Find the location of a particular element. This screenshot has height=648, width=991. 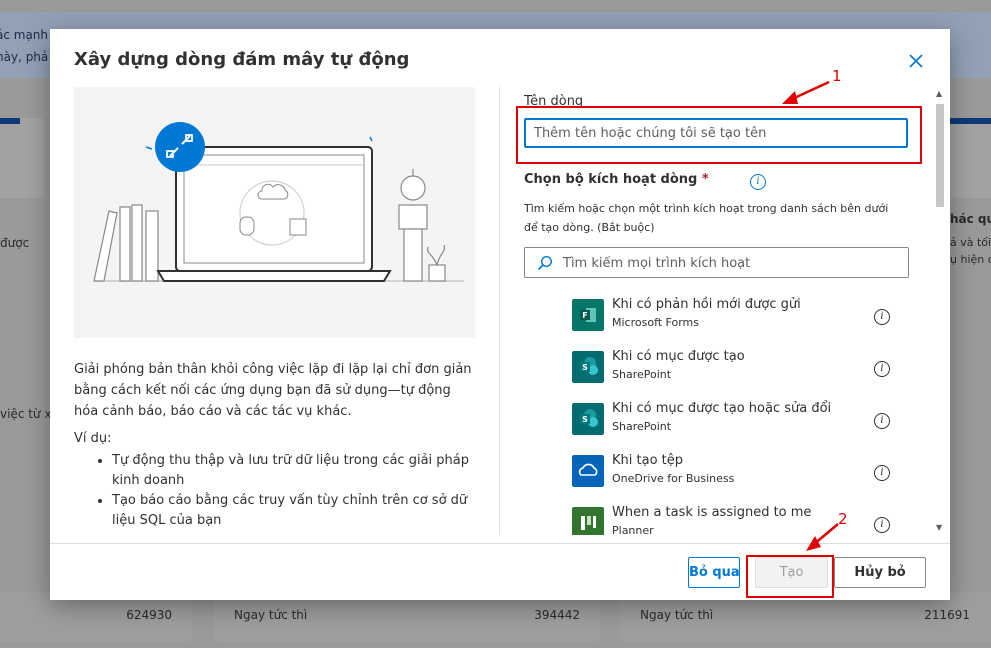

background-card-right is located at coordinates (969, 158).